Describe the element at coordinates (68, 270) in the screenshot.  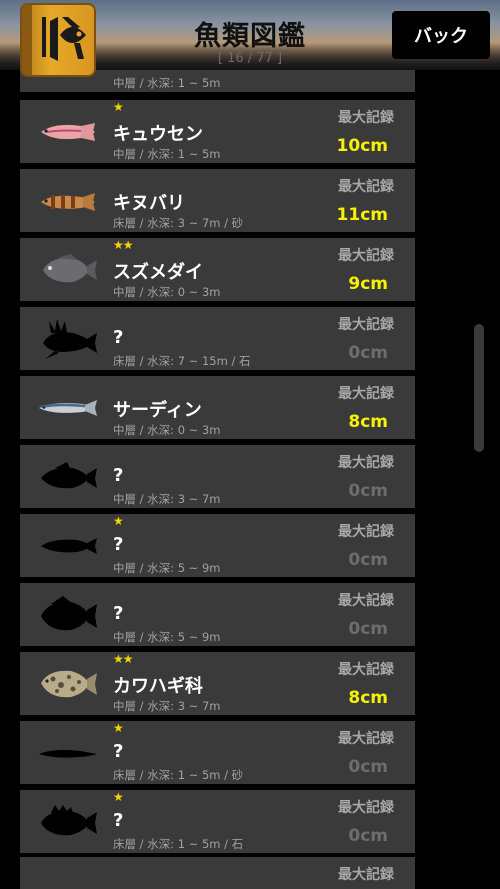
I see `suzumedai-fish-icon` at that location.